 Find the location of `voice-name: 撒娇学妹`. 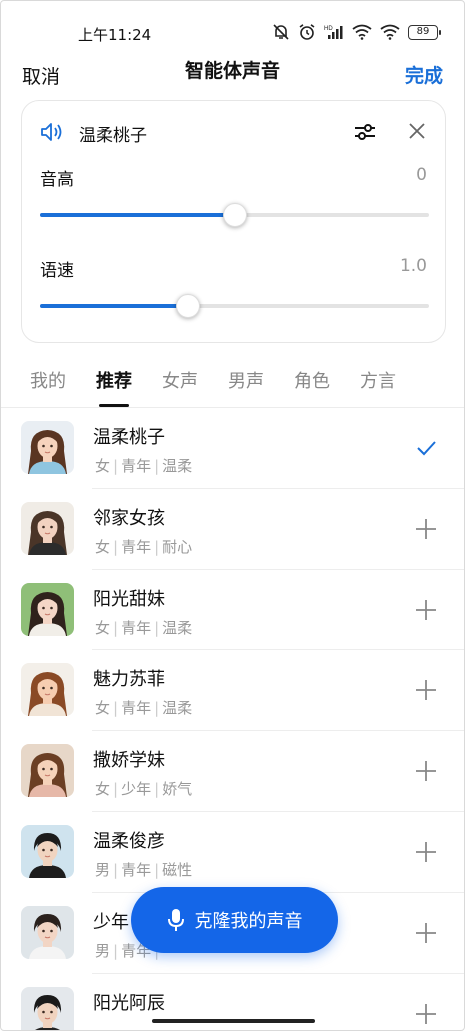

voice-name: 撒娇学妹 is located at coordinates (129, 761).